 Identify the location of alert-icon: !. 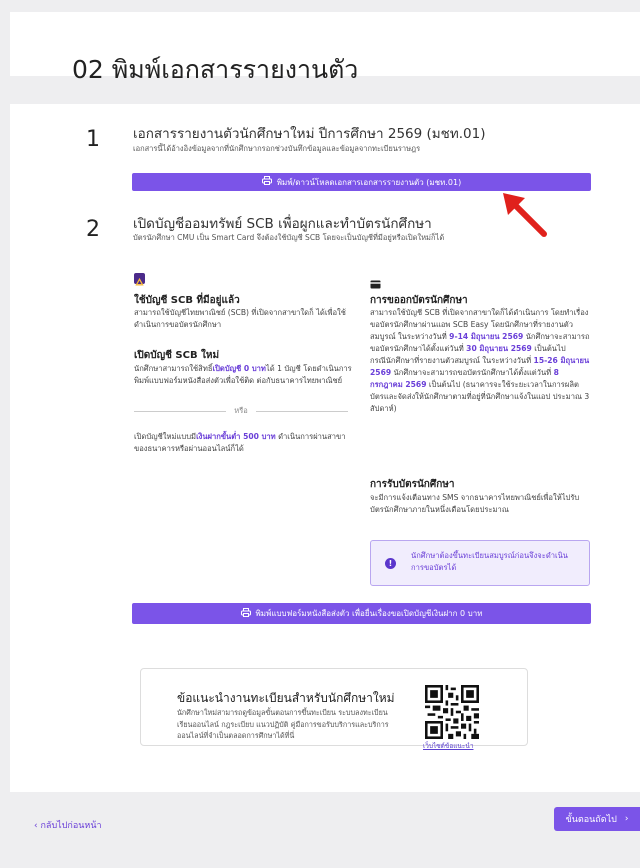
(390, 563).